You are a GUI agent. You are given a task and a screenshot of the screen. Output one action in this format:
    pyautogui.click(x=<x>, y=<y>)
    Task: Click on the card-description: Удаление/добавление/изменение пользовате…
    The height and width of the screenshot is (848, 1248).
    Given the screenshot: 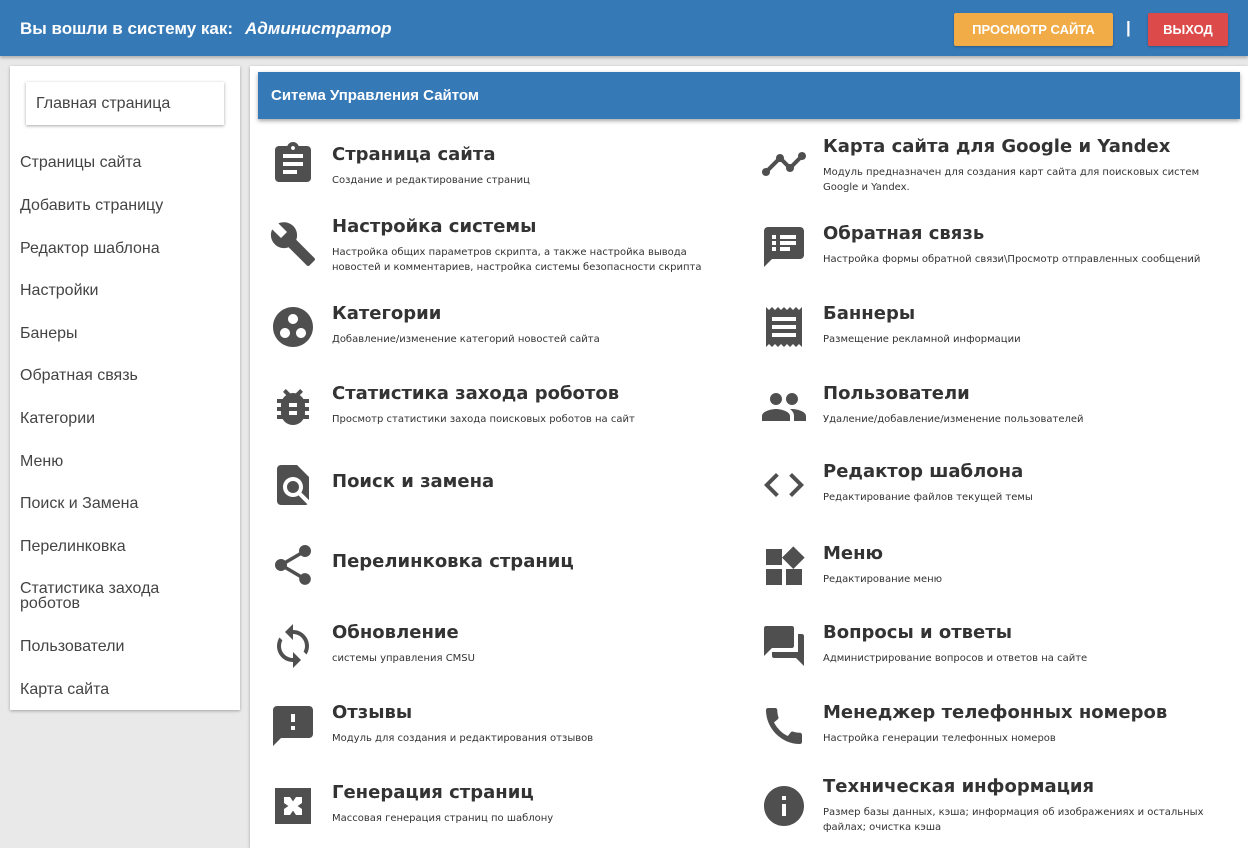 What is the action you would take?
    pyautogui.click(x=953, y=419)
    